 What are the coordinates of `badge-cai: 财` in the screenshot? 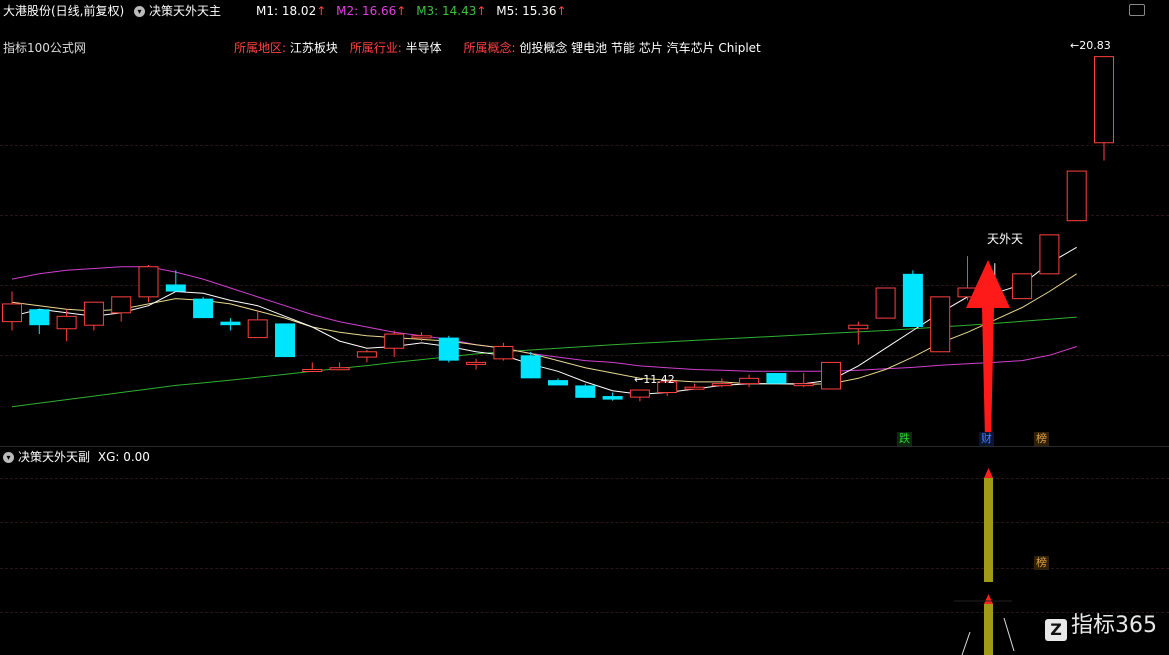 It's located at (986, 439).